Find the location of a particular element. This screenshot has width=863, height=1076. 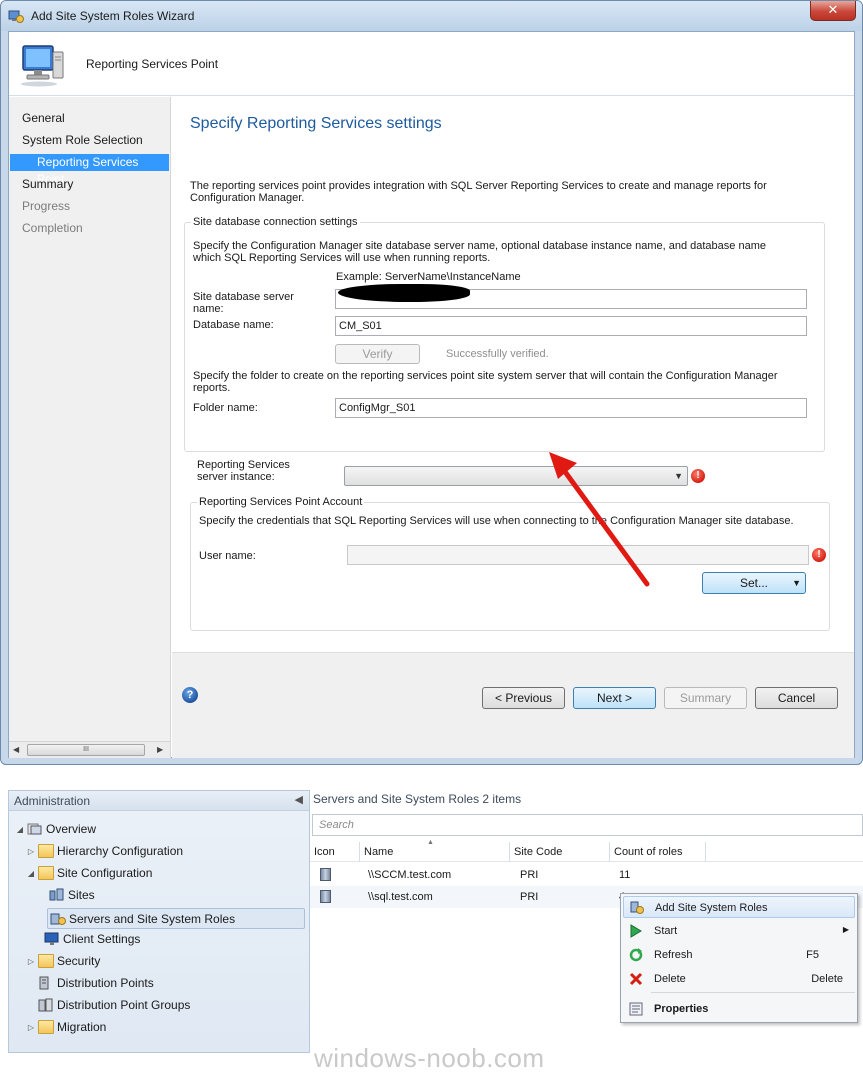

server-example: Example: ServerName\InstanceName is located at coordinates (428, 277).